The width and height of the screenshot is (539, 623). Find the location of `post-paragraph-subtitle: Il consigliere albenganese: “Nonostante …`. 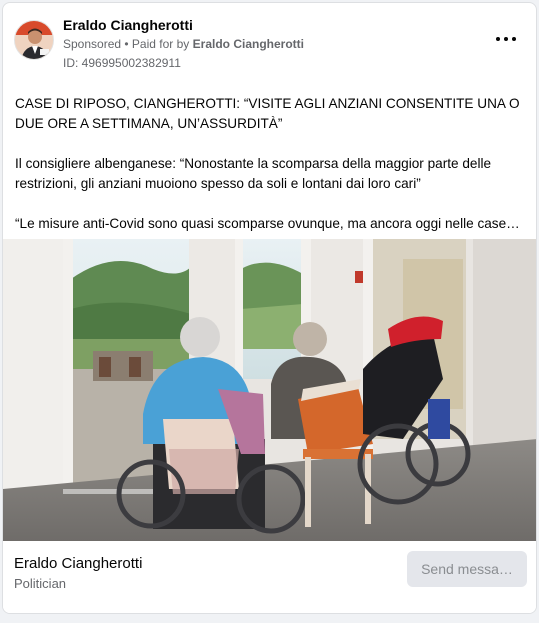

post-paragraph-subtitle: Il consigliere albenganese: “Nonostante … is located at coordinates (253, 173).